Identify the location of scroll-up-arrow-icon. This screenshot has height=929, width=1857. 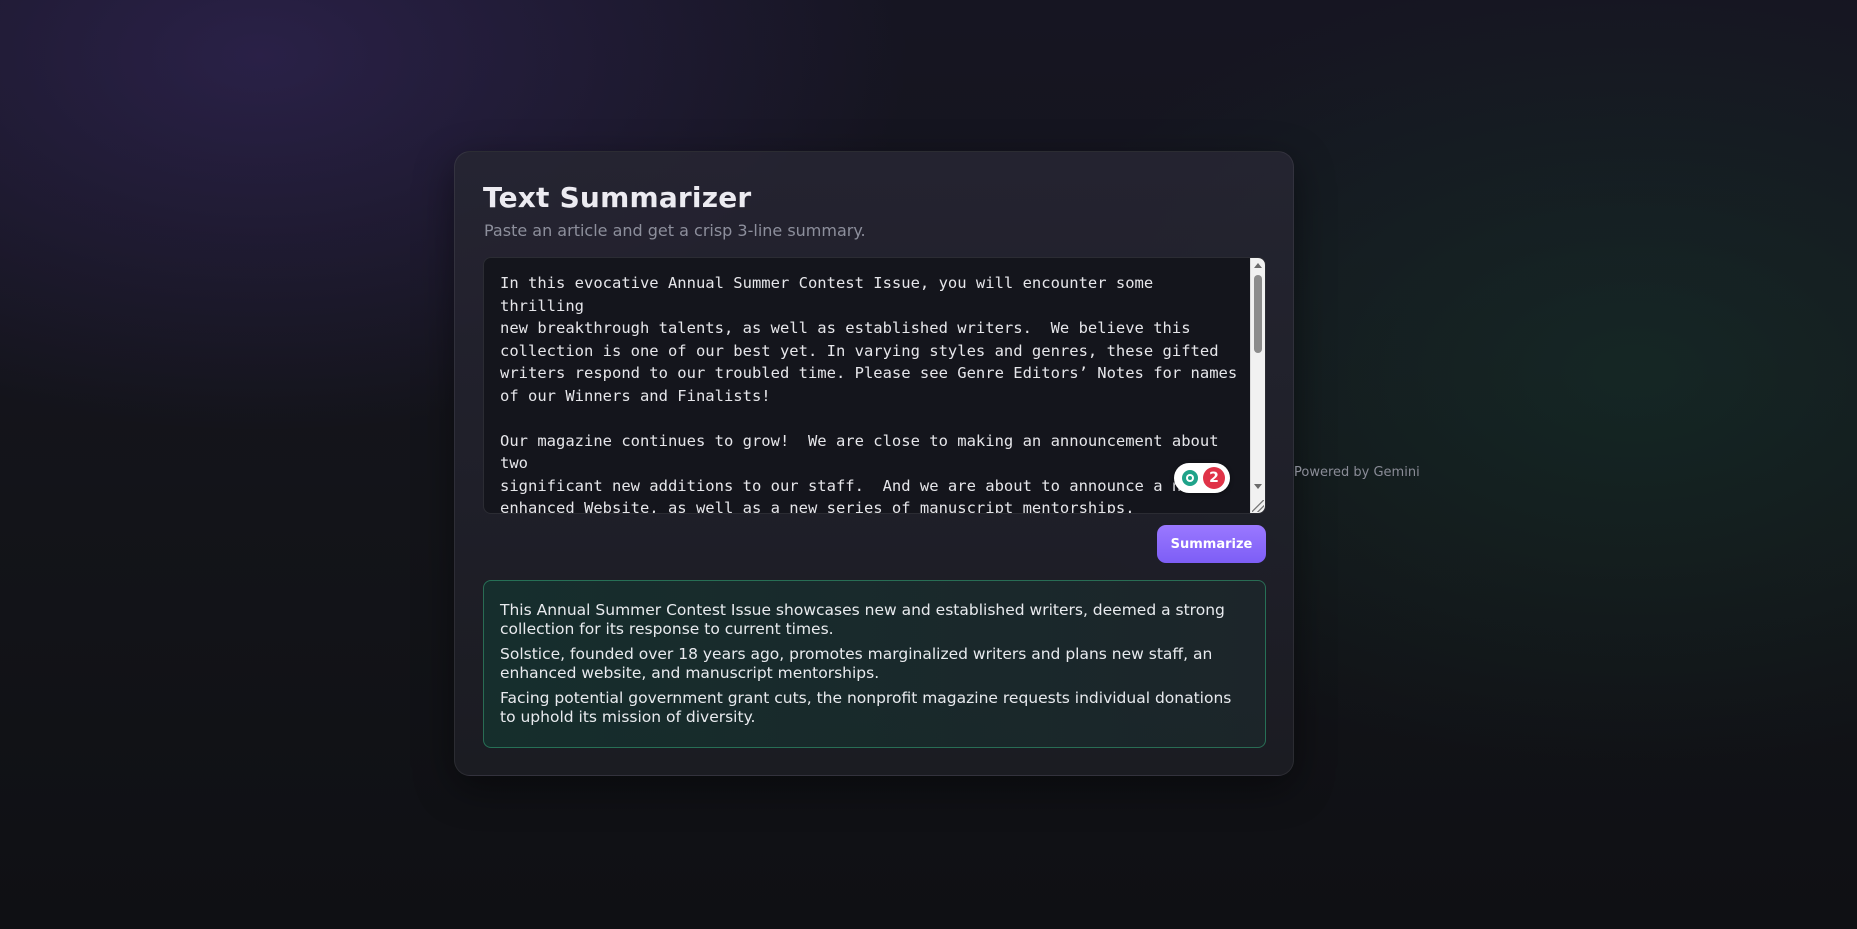
(1258, 265).